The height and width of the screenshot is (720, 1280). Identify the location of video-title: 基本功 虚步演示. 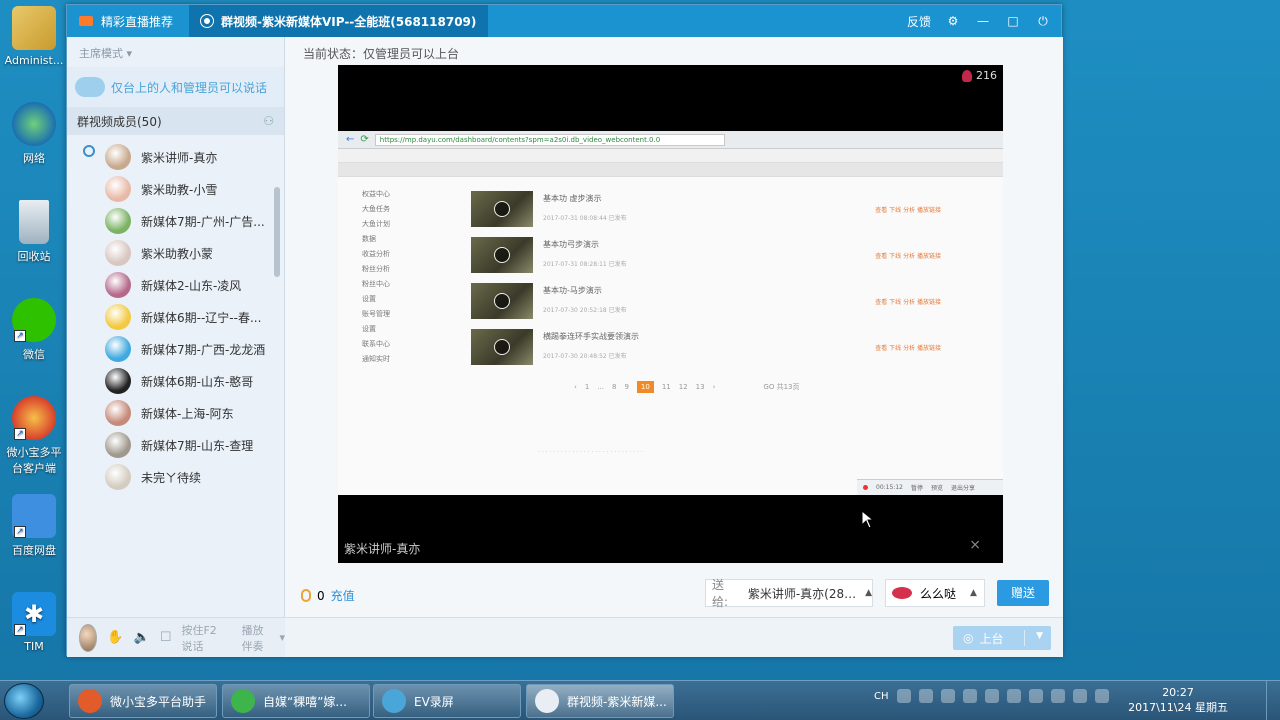
(572, 198).